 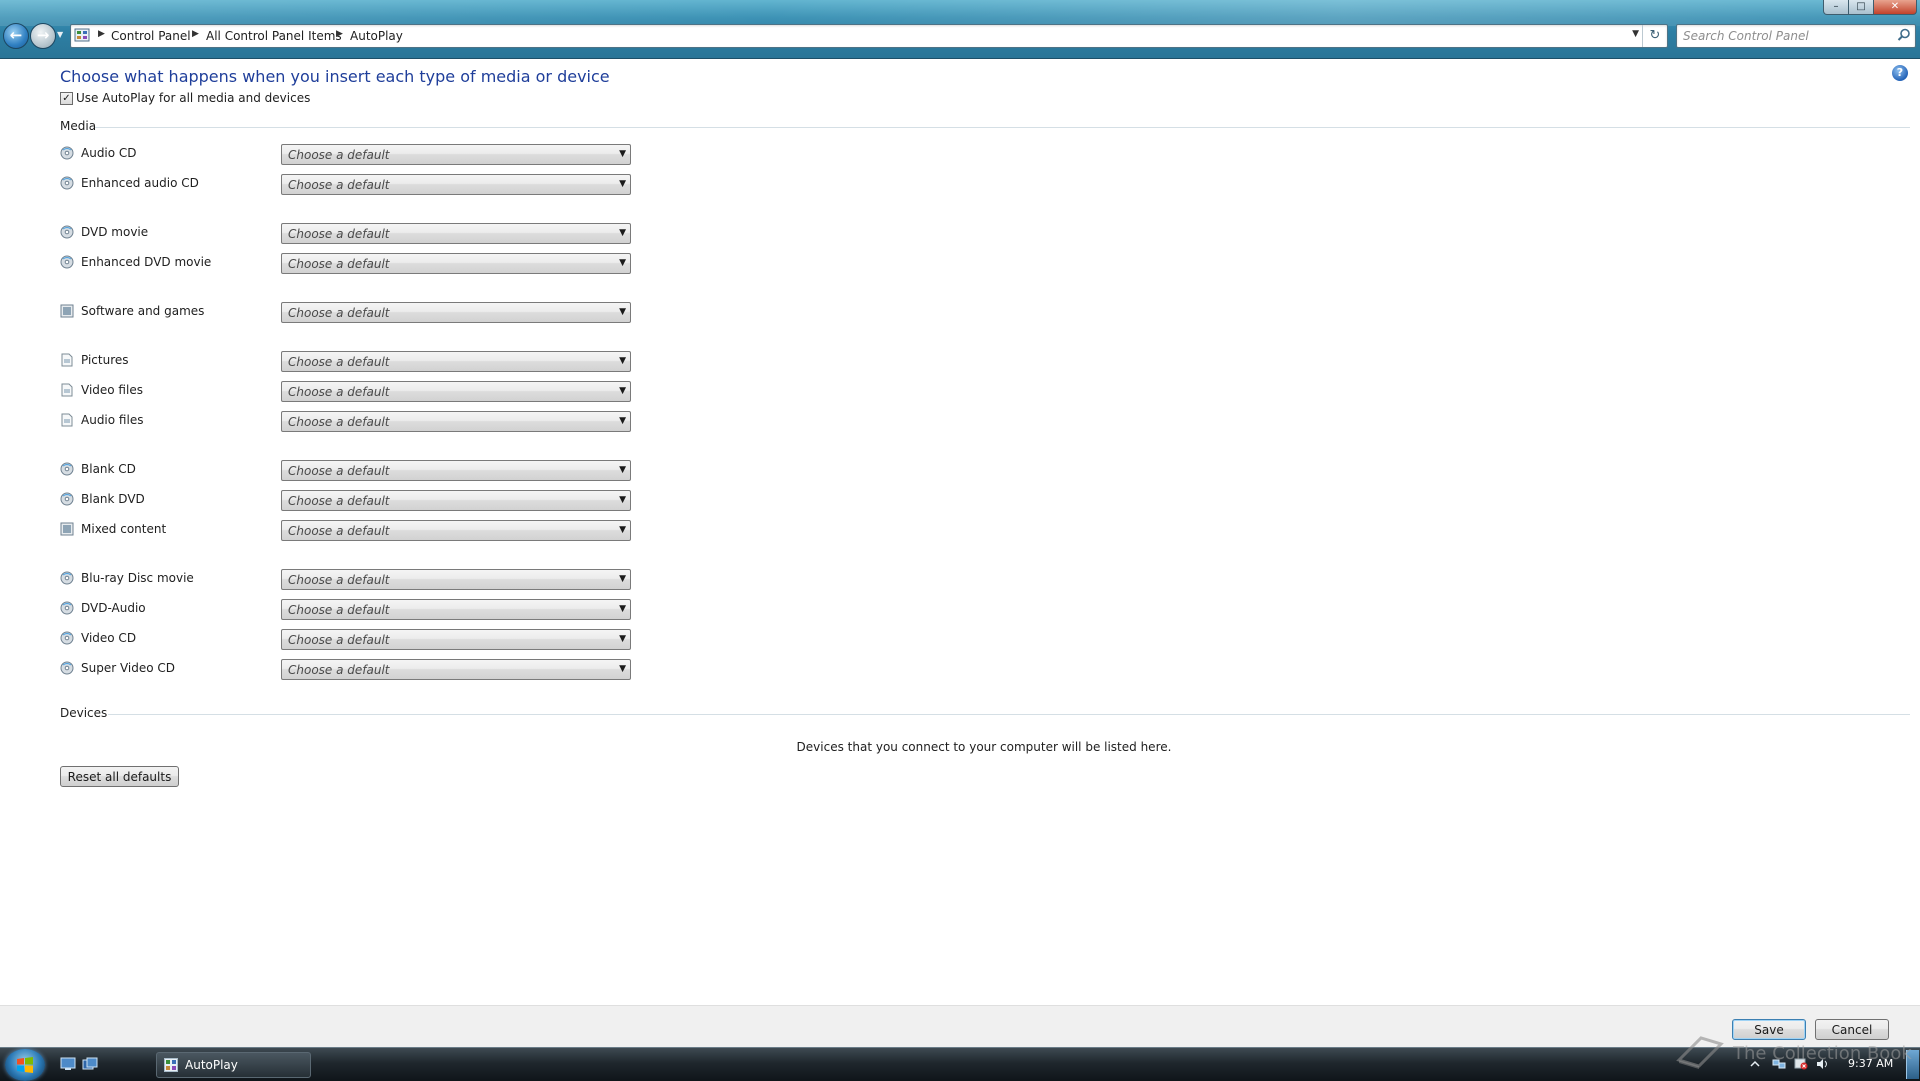 What do you see at coordinates (43, 36) in the screenshot?
I see `forward-button: →` at bounding box center [43, 36].